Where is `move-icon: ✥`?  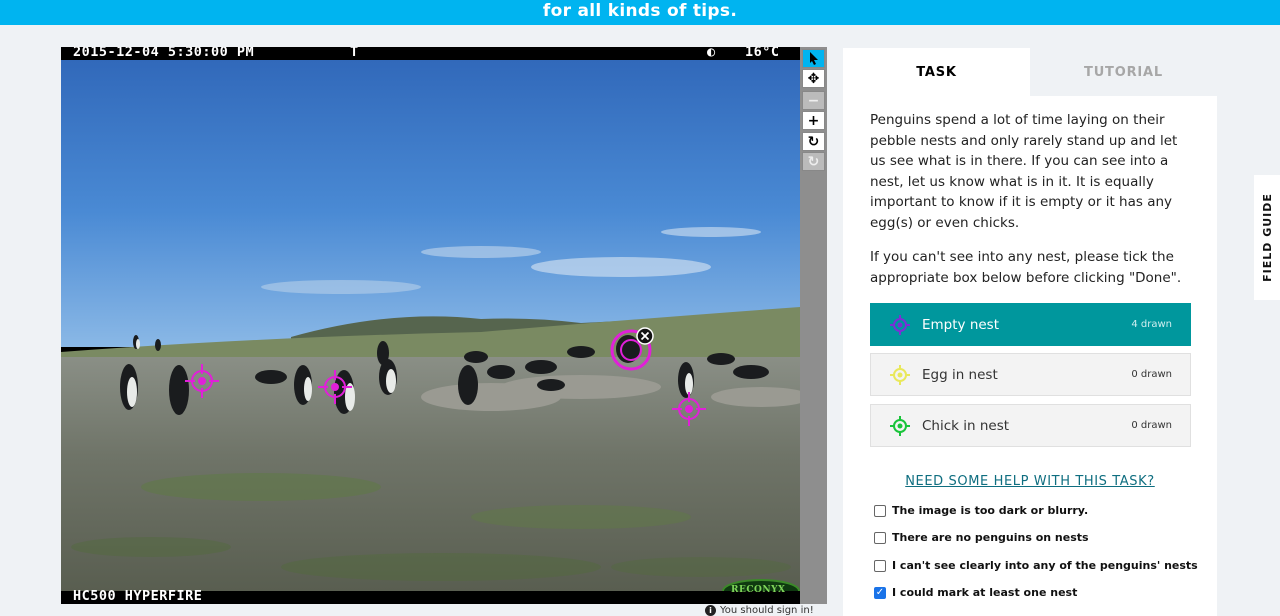
move-icon: ✥ is located at coordinates (813, 78).